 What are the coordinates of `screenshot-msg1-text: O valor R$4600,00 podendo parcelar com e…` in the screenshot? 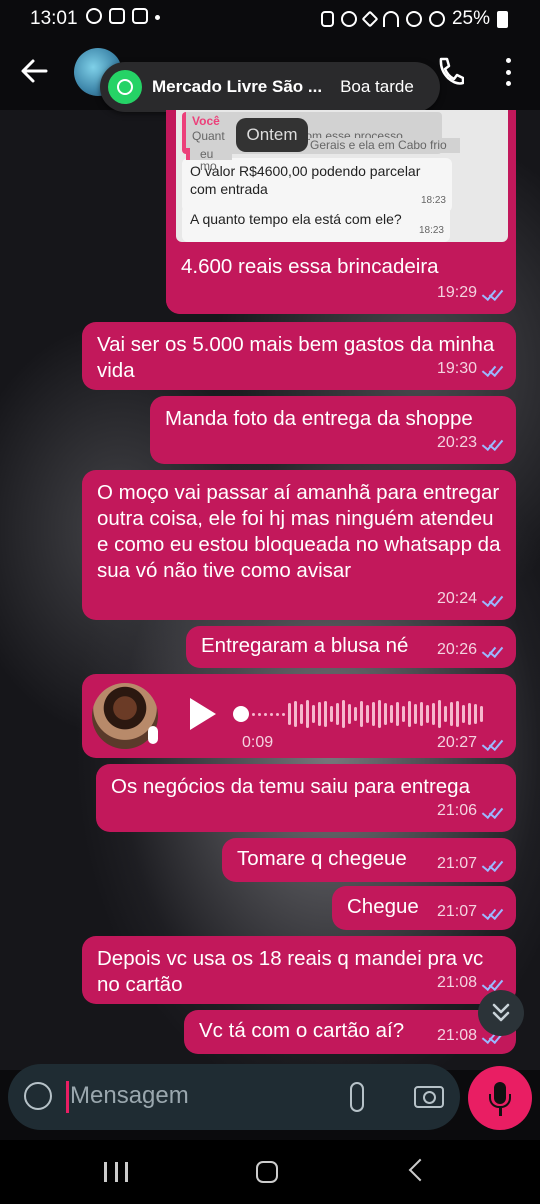 It's located at (305, 180).